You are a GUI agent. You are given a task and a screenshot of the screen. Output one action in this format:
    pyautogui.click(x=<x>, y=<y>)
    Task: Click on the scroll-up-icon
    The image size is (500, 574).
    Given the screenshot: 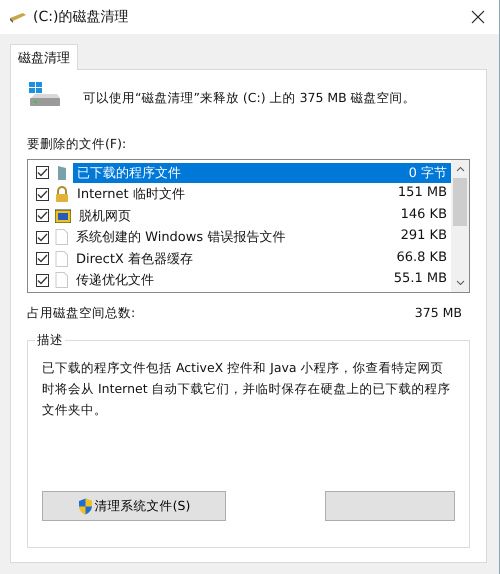 What is the action you would take?
    pyautogui.click(x=460, y=169)
    